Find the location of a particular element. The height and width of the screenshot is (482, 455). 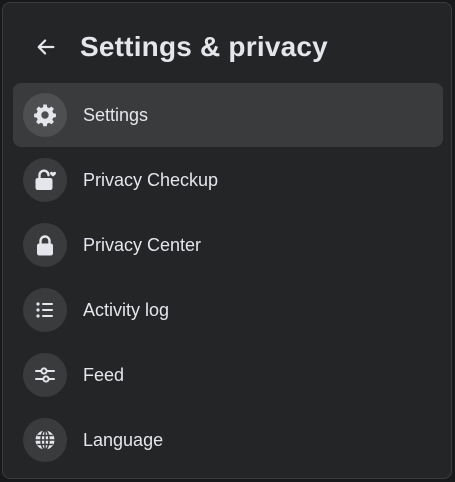

sliders-icon is located at coordinates (45, 375).